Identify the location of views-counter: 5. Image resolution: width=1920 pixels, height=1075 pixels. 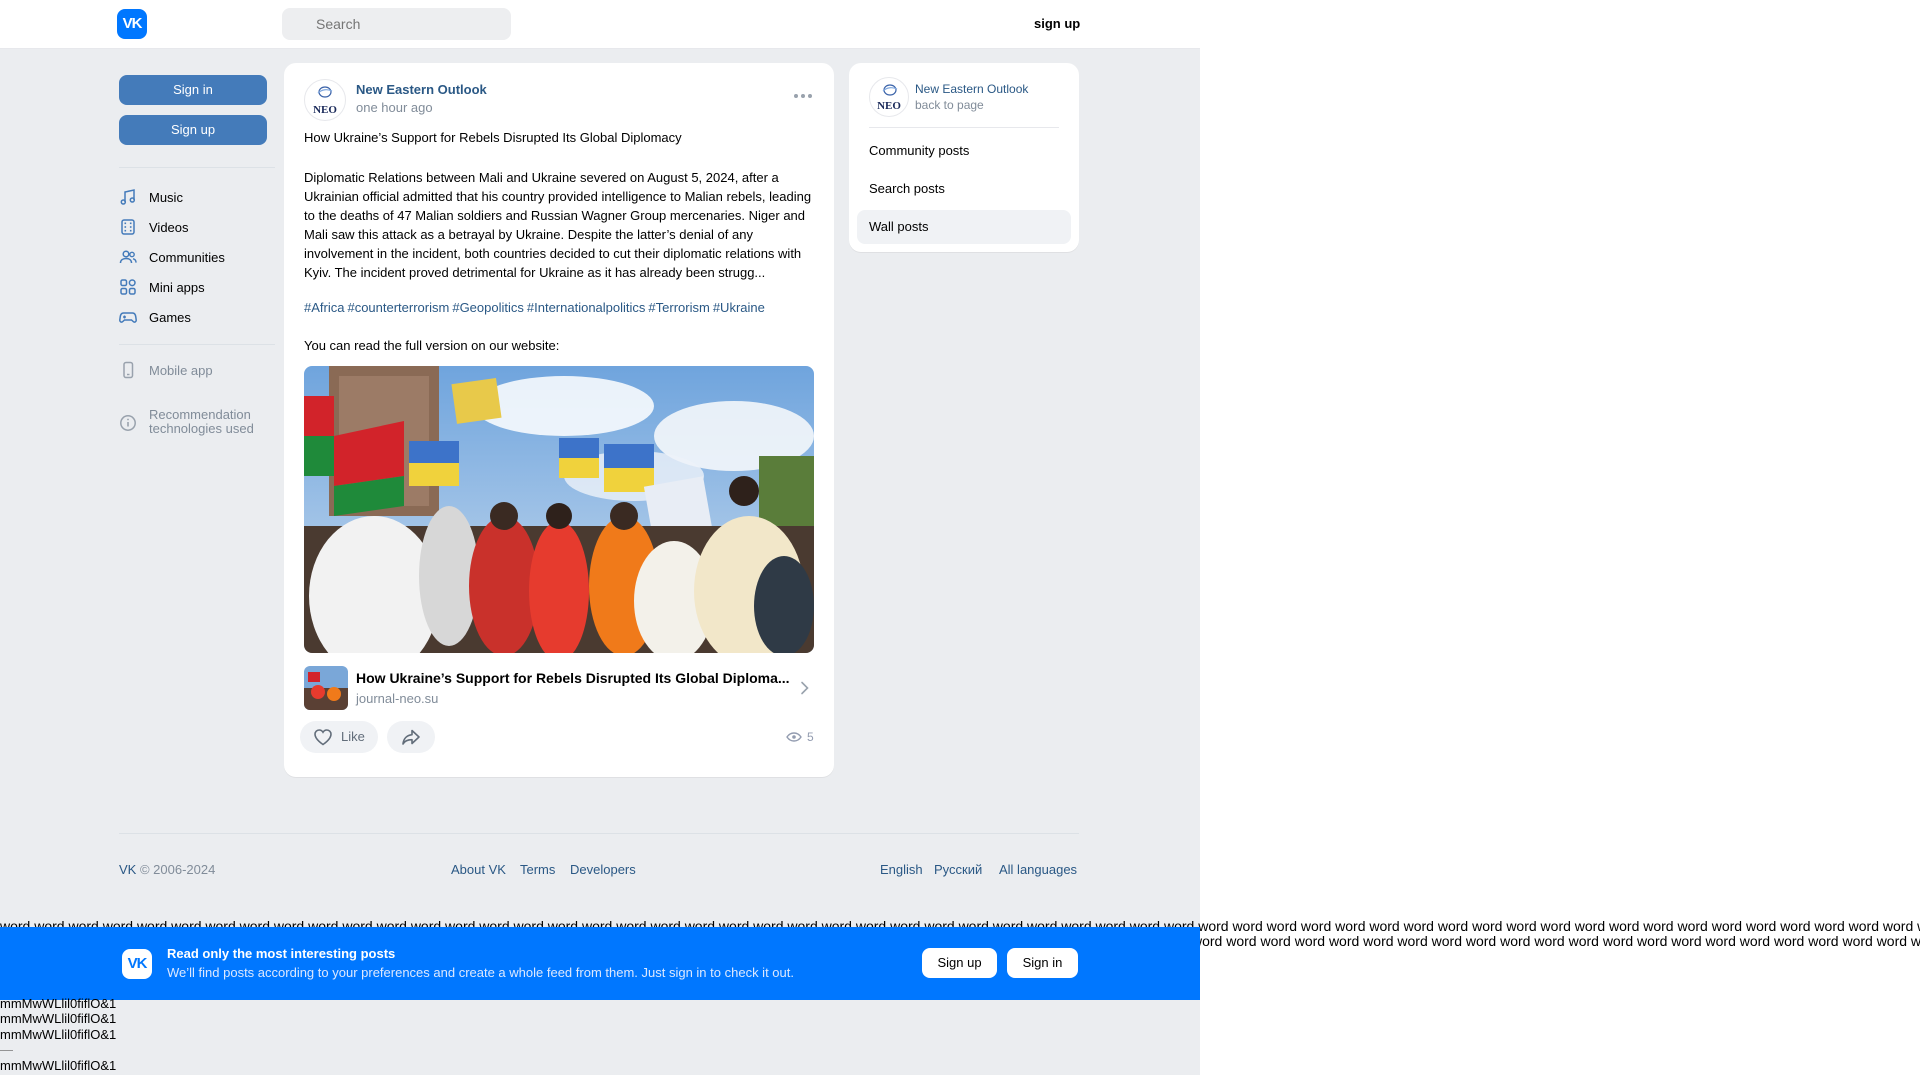
(800, 737).